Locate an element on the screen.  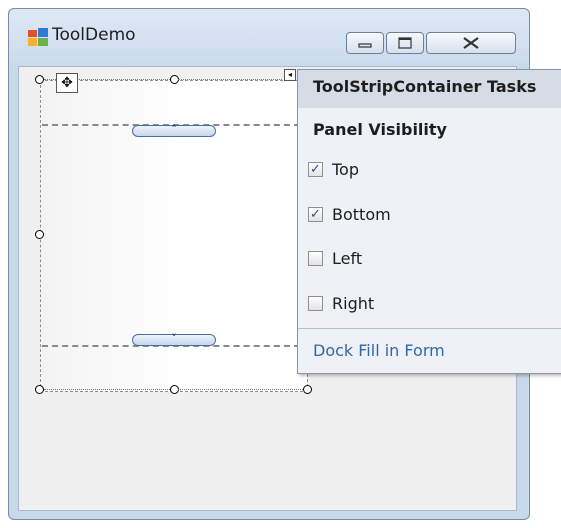
minimize-button is located at coordinates (365, 43).